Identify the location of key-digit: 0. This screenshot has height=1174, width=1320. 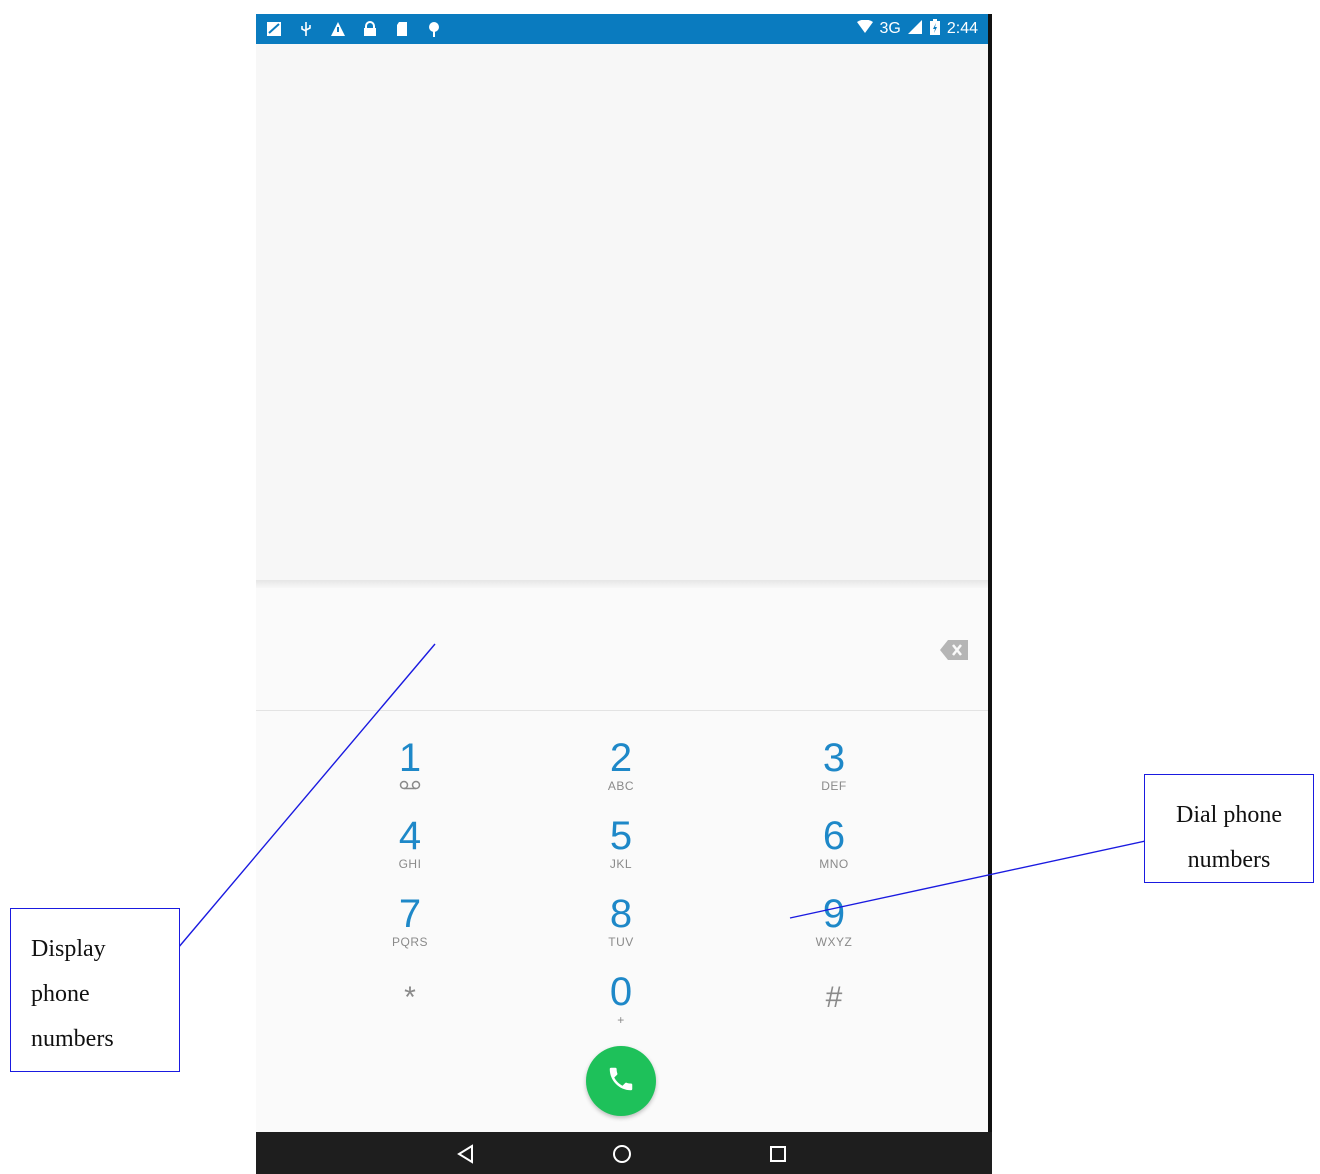
(621, 992).